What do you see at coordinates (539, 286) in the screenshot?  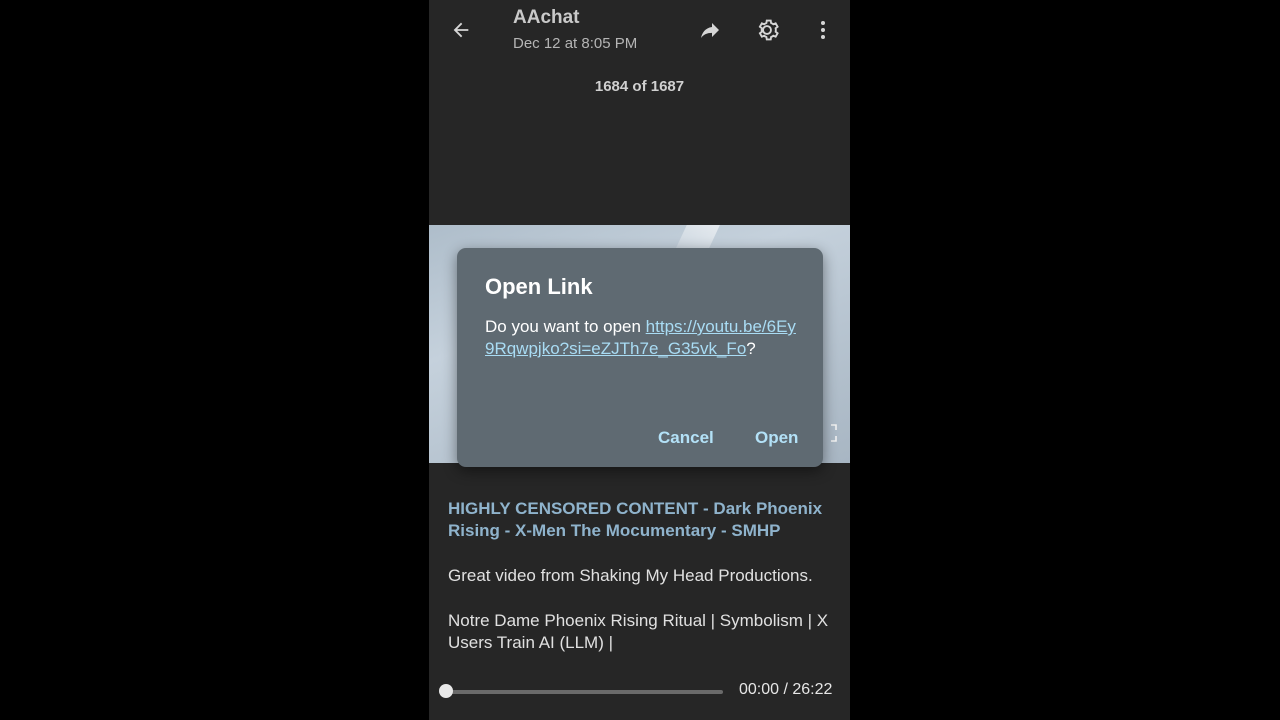 I see `dialog-title: Open Link` at bounding box center [539, 286].